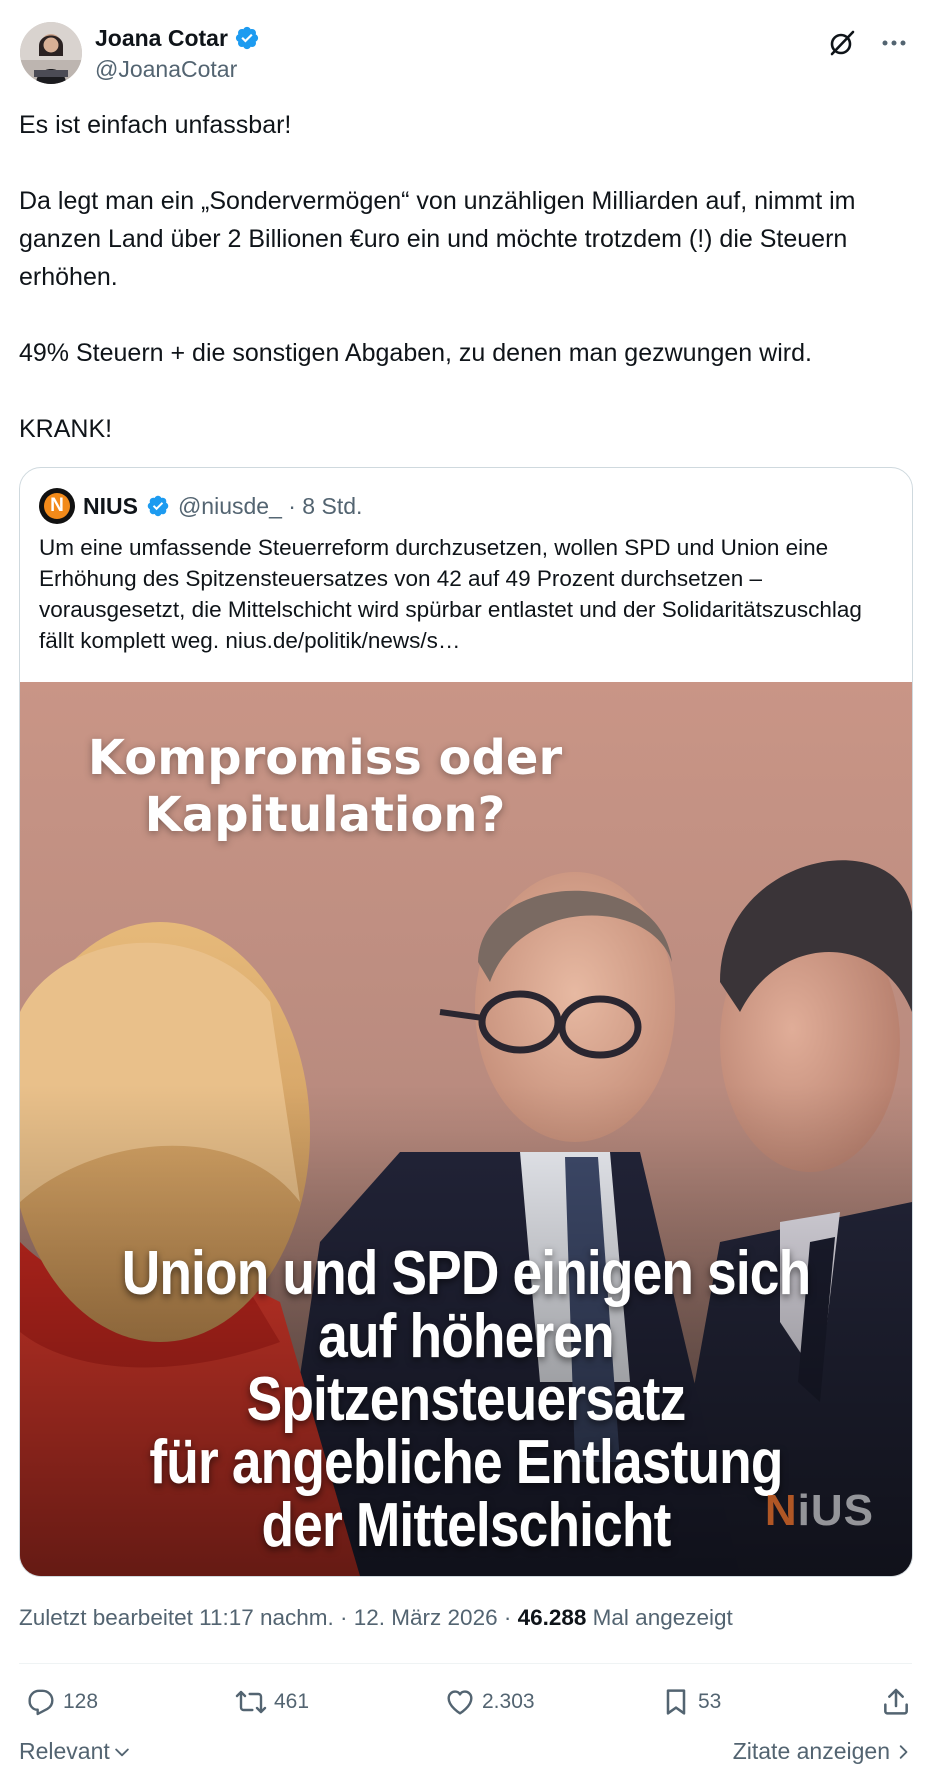  Describe the element at coordinates (842, 43) in the screenshot. I see `grok-icon` at that location.